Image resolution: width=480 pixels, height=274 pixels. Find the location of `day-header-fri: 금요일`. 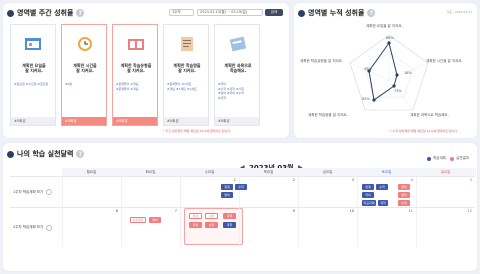

day-header-fri: 금요일 is located at coordinates (327, 172).